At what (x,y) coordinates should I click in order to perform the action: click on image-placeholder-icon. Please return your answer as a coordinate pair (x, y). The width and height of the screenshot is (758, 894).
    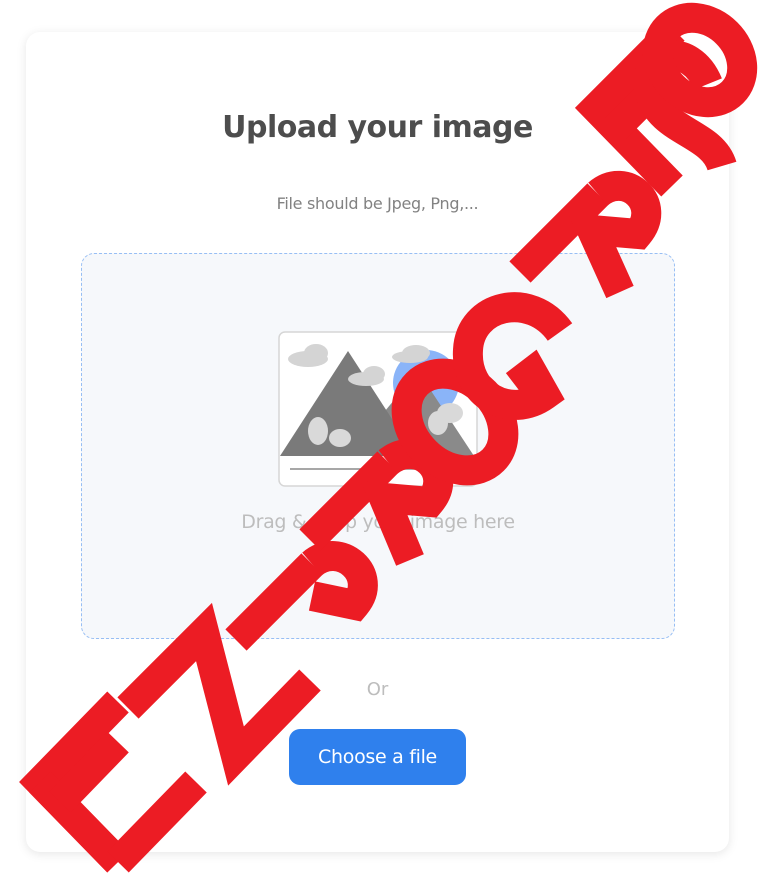
    Looking at the image, I should click on (378, 409).